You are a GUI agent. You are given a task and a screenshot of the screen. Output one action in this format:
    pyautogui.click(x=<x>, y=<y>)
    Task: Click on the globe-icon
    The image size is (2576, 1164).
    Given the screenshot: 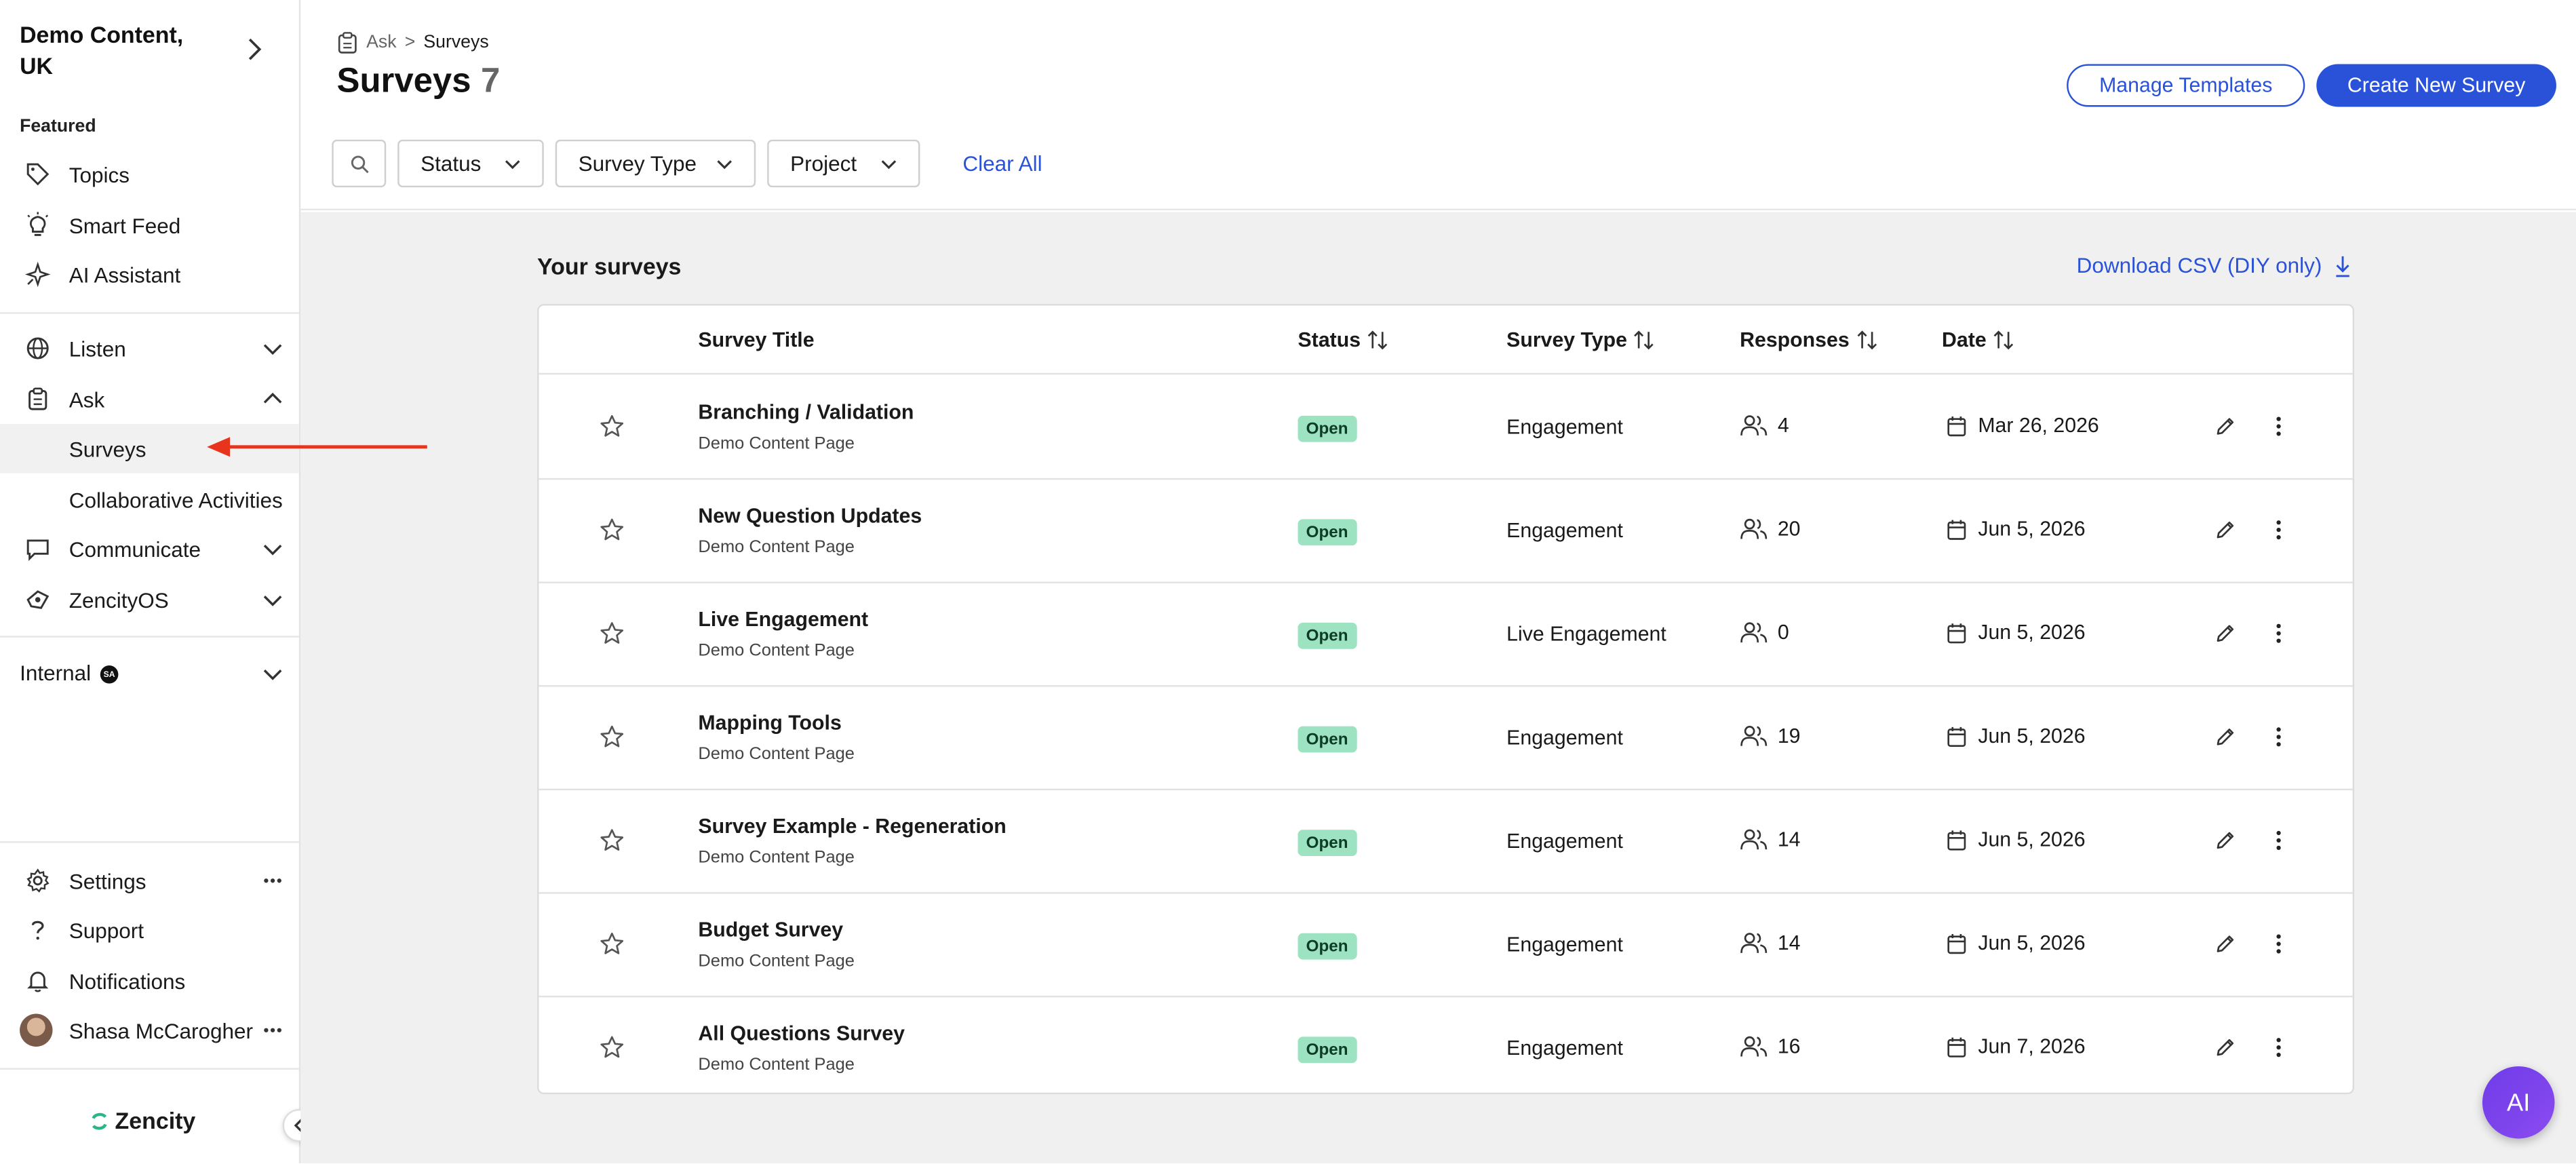 What is the action you would take?
    pyautogui.click(x=37, y=348)
    